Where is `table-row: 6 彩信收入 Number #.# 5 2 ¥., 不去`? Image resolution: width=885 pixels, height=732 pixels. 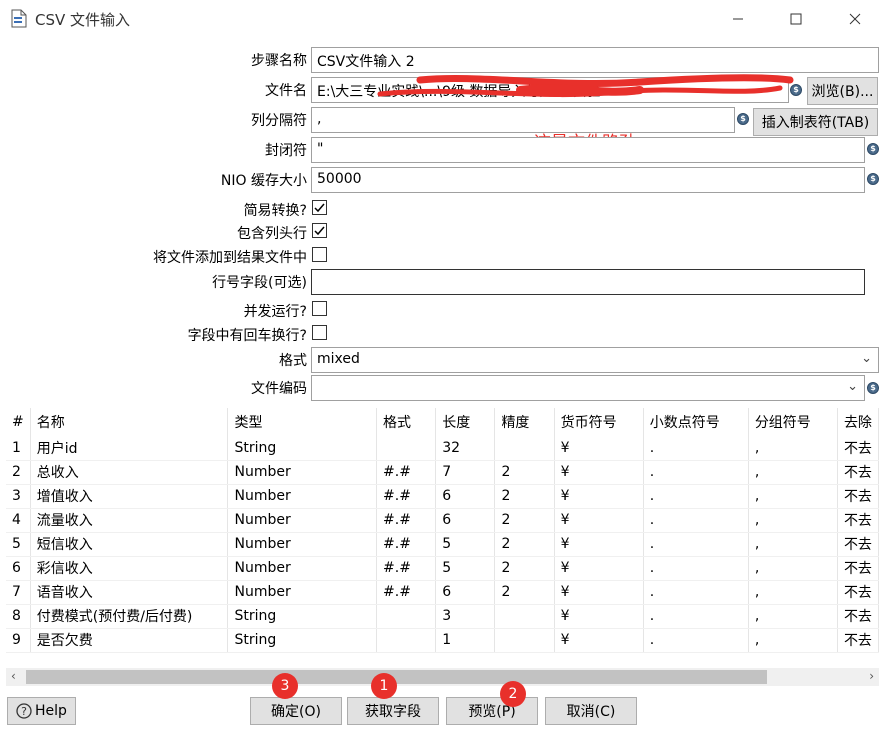
table-row: 6 彩信收入 Number #.# 5 2 ¥., 不去 is located at coordinates (442, 568).